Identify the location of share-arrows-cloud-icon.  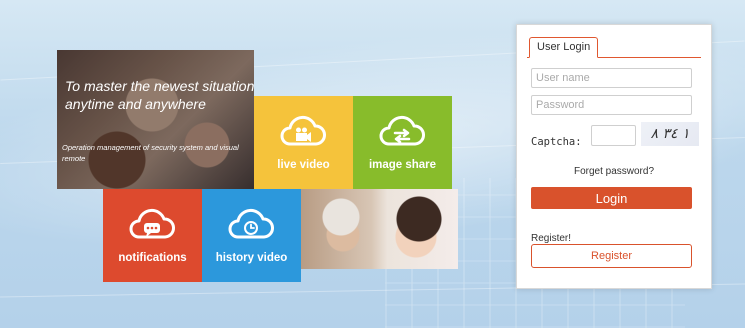
(402, 131).